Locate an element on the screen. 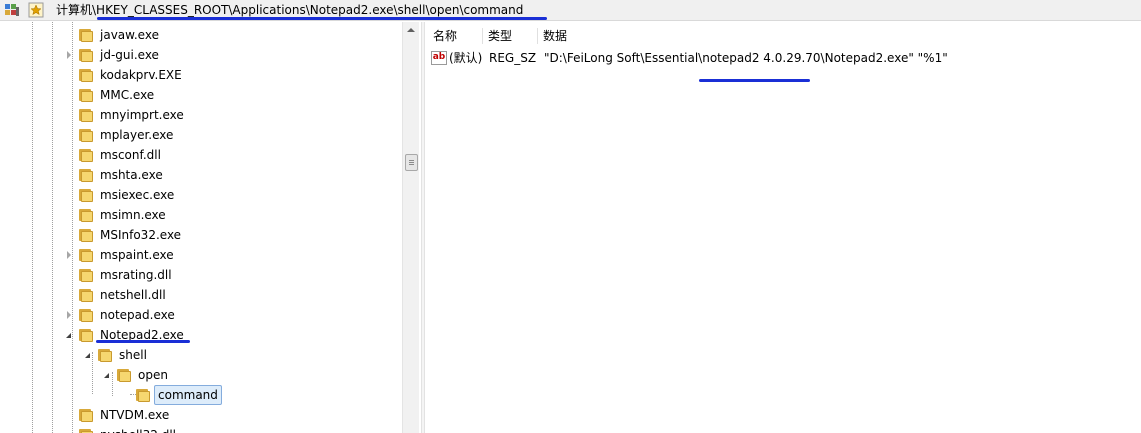 The height and width of the screenshot is (433, 1141). notepad2-underline-annotation is located at coordinates (143, 341).